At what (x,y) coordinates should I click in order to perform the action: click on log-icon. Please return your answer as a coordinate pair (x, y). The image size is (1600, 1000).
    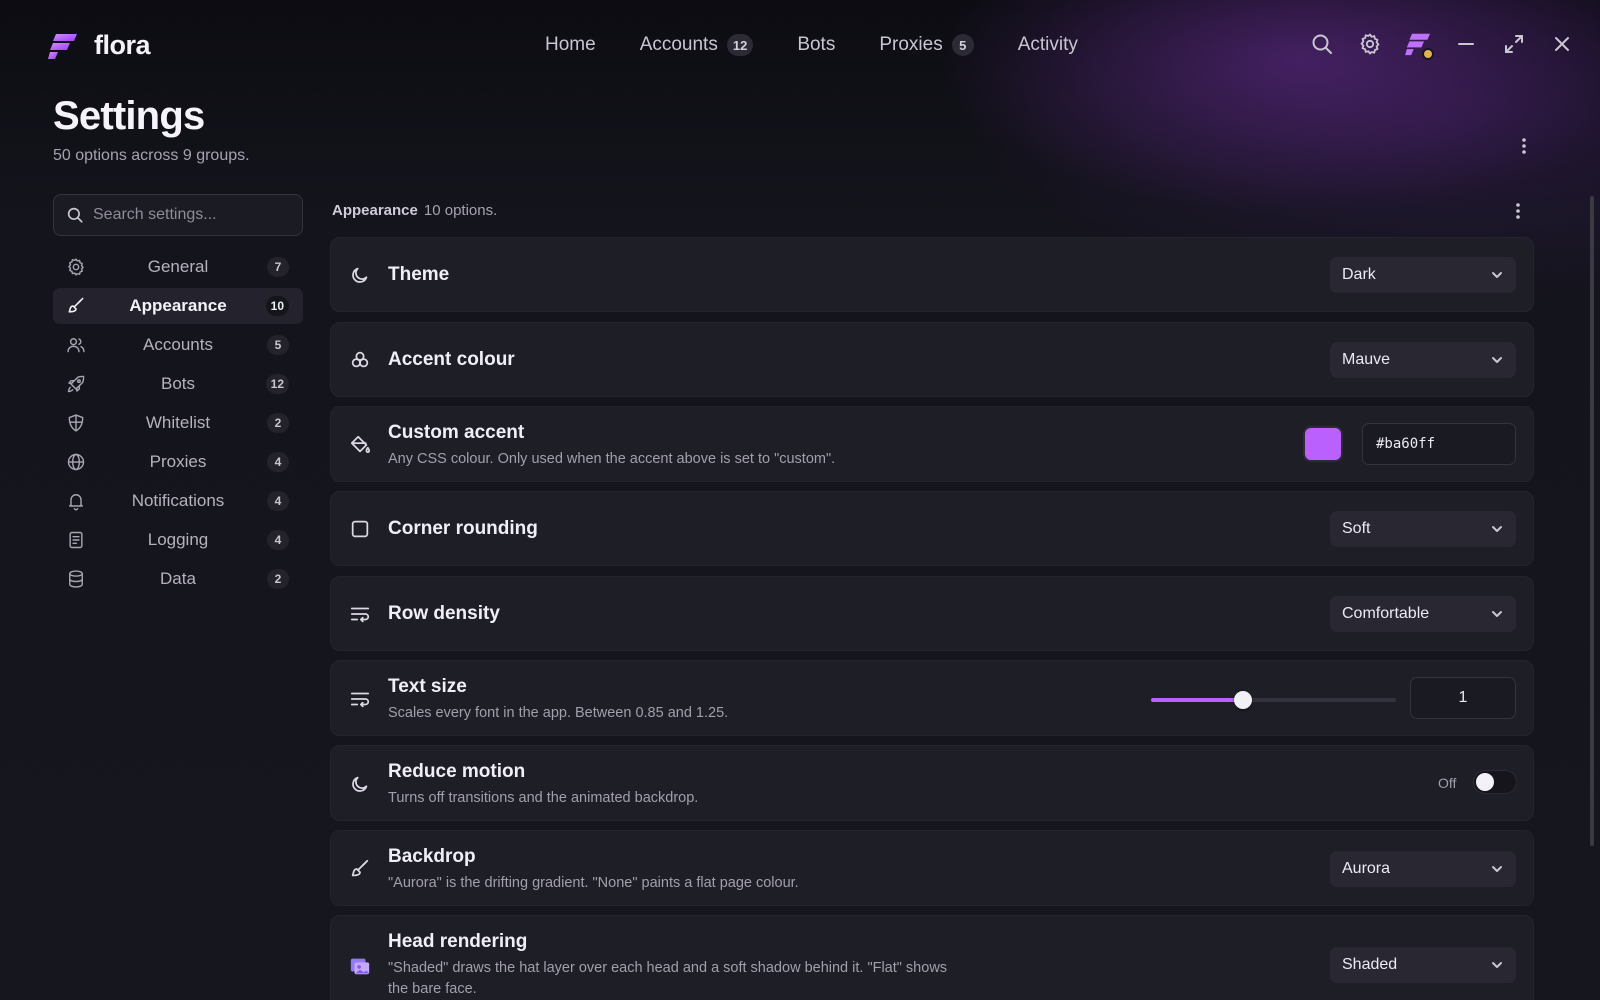
    Looking at the image, I should click on (76, 540).